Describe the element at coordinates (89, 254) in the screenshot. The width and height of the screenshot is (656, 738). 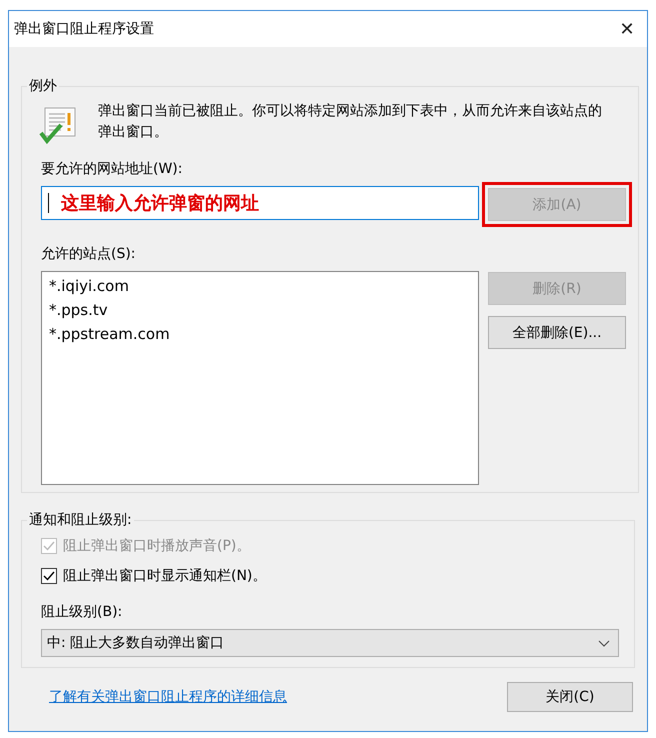
I see `list-label: 允许的站点(S):` at that location.